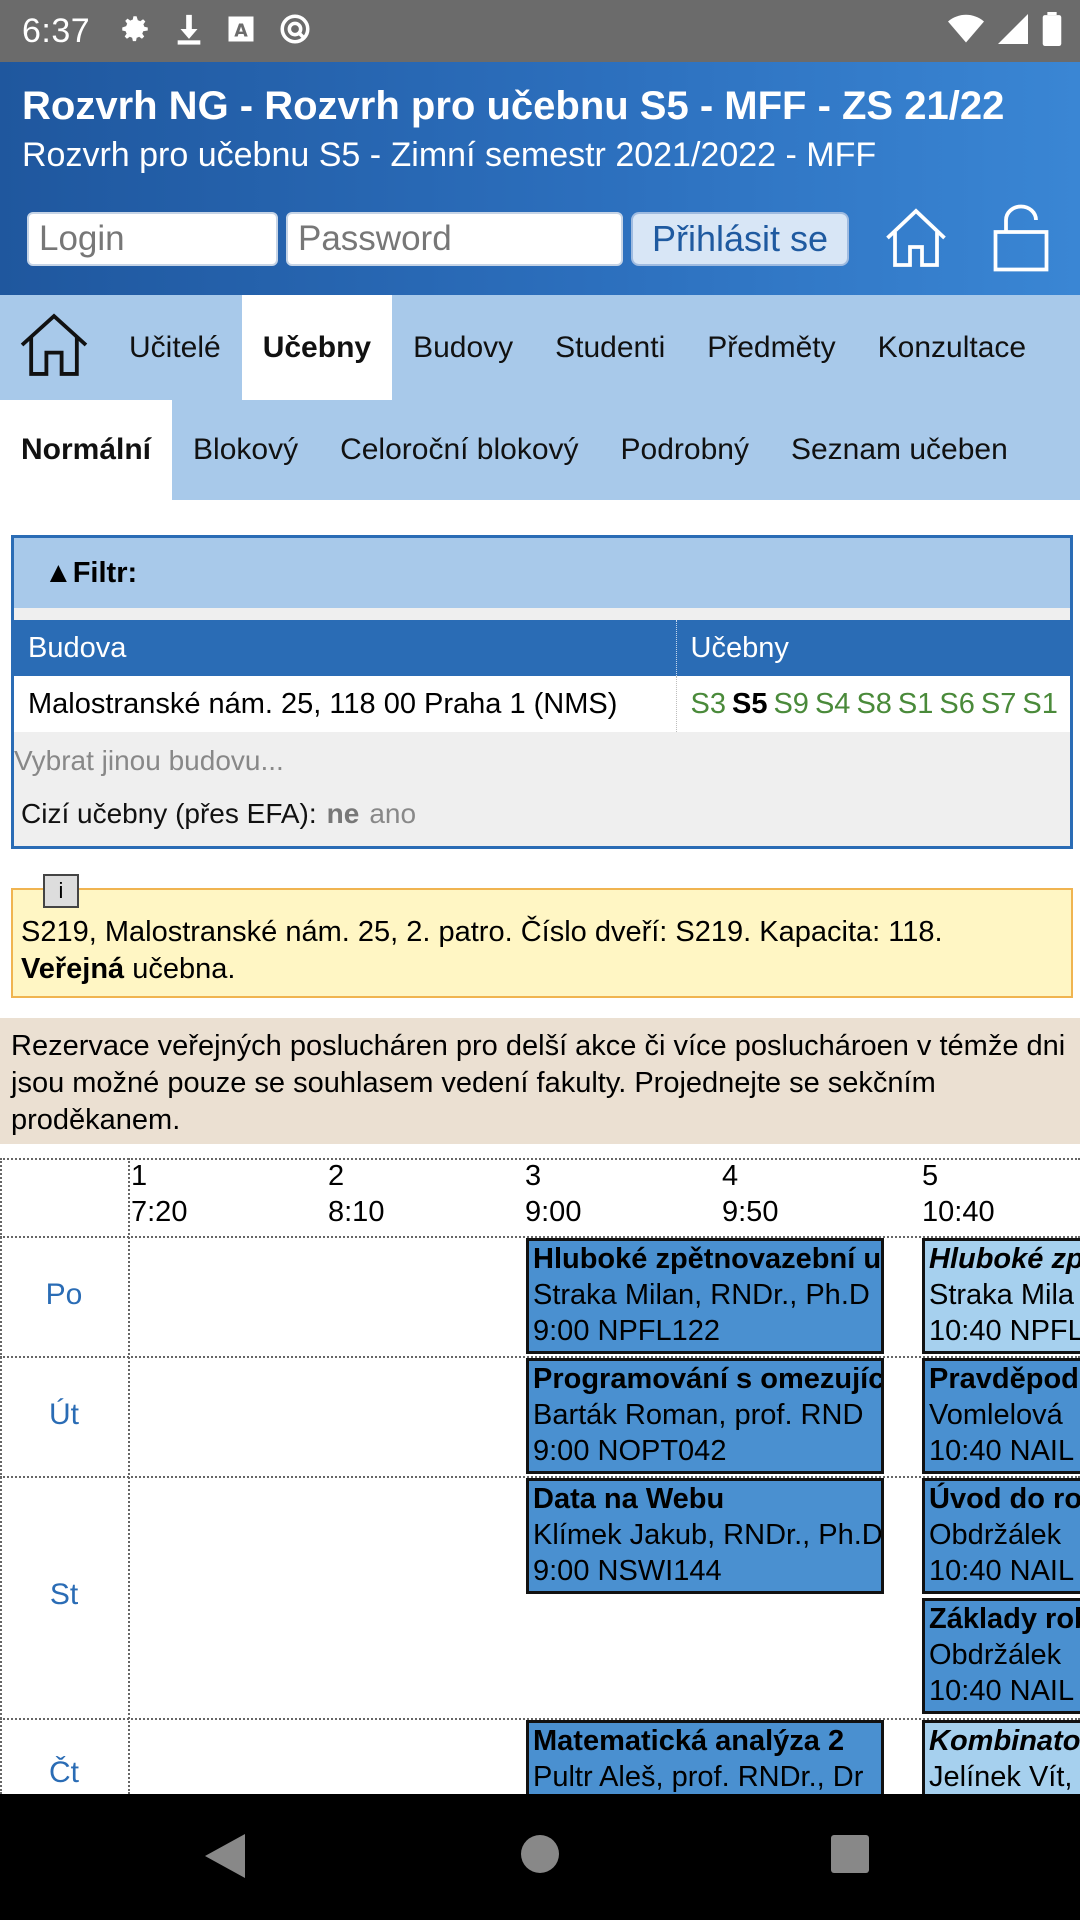  Describe the element at coordinates (952, 347) in the screenshot. I see `nav-konzultace: Konzultace` at that location.